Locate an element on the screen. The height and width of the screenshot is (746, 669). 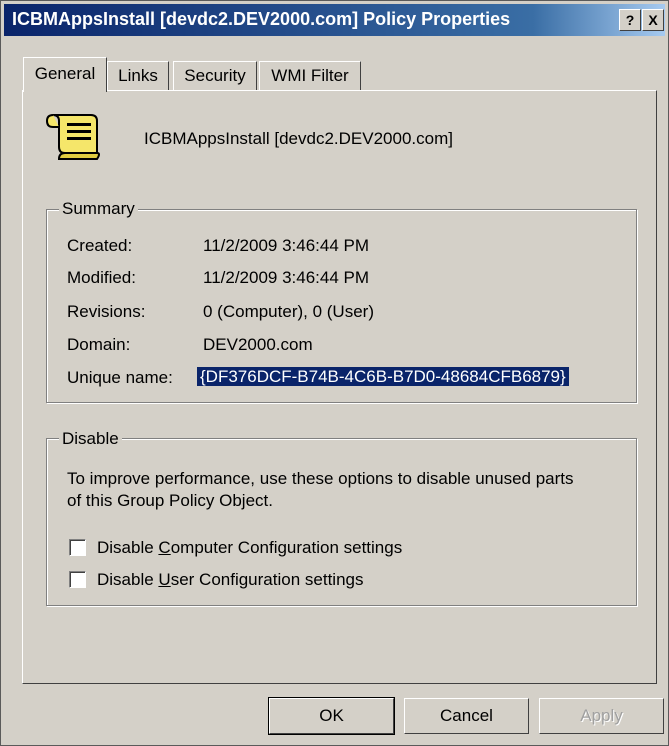
tab-general: General is located at coordinates (65, 74).